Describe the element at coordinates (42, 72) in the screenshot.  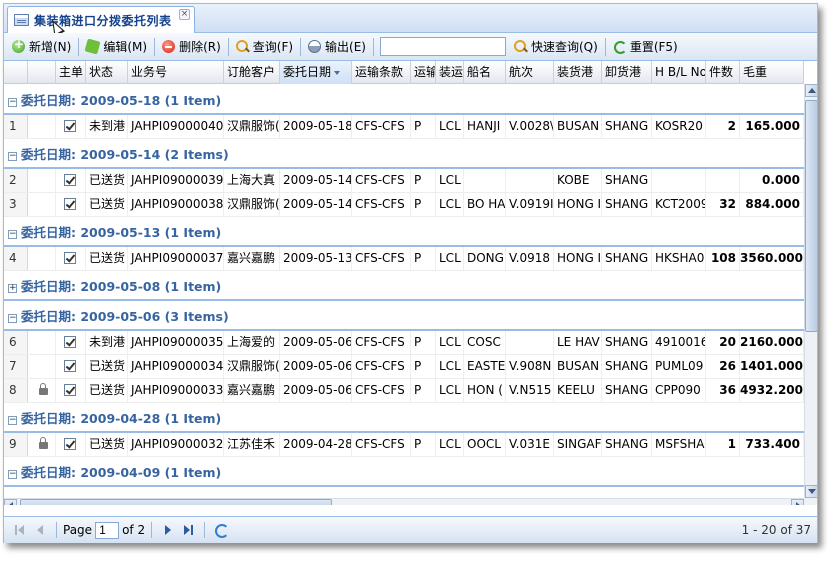
I see `column-header-lock` at that location.